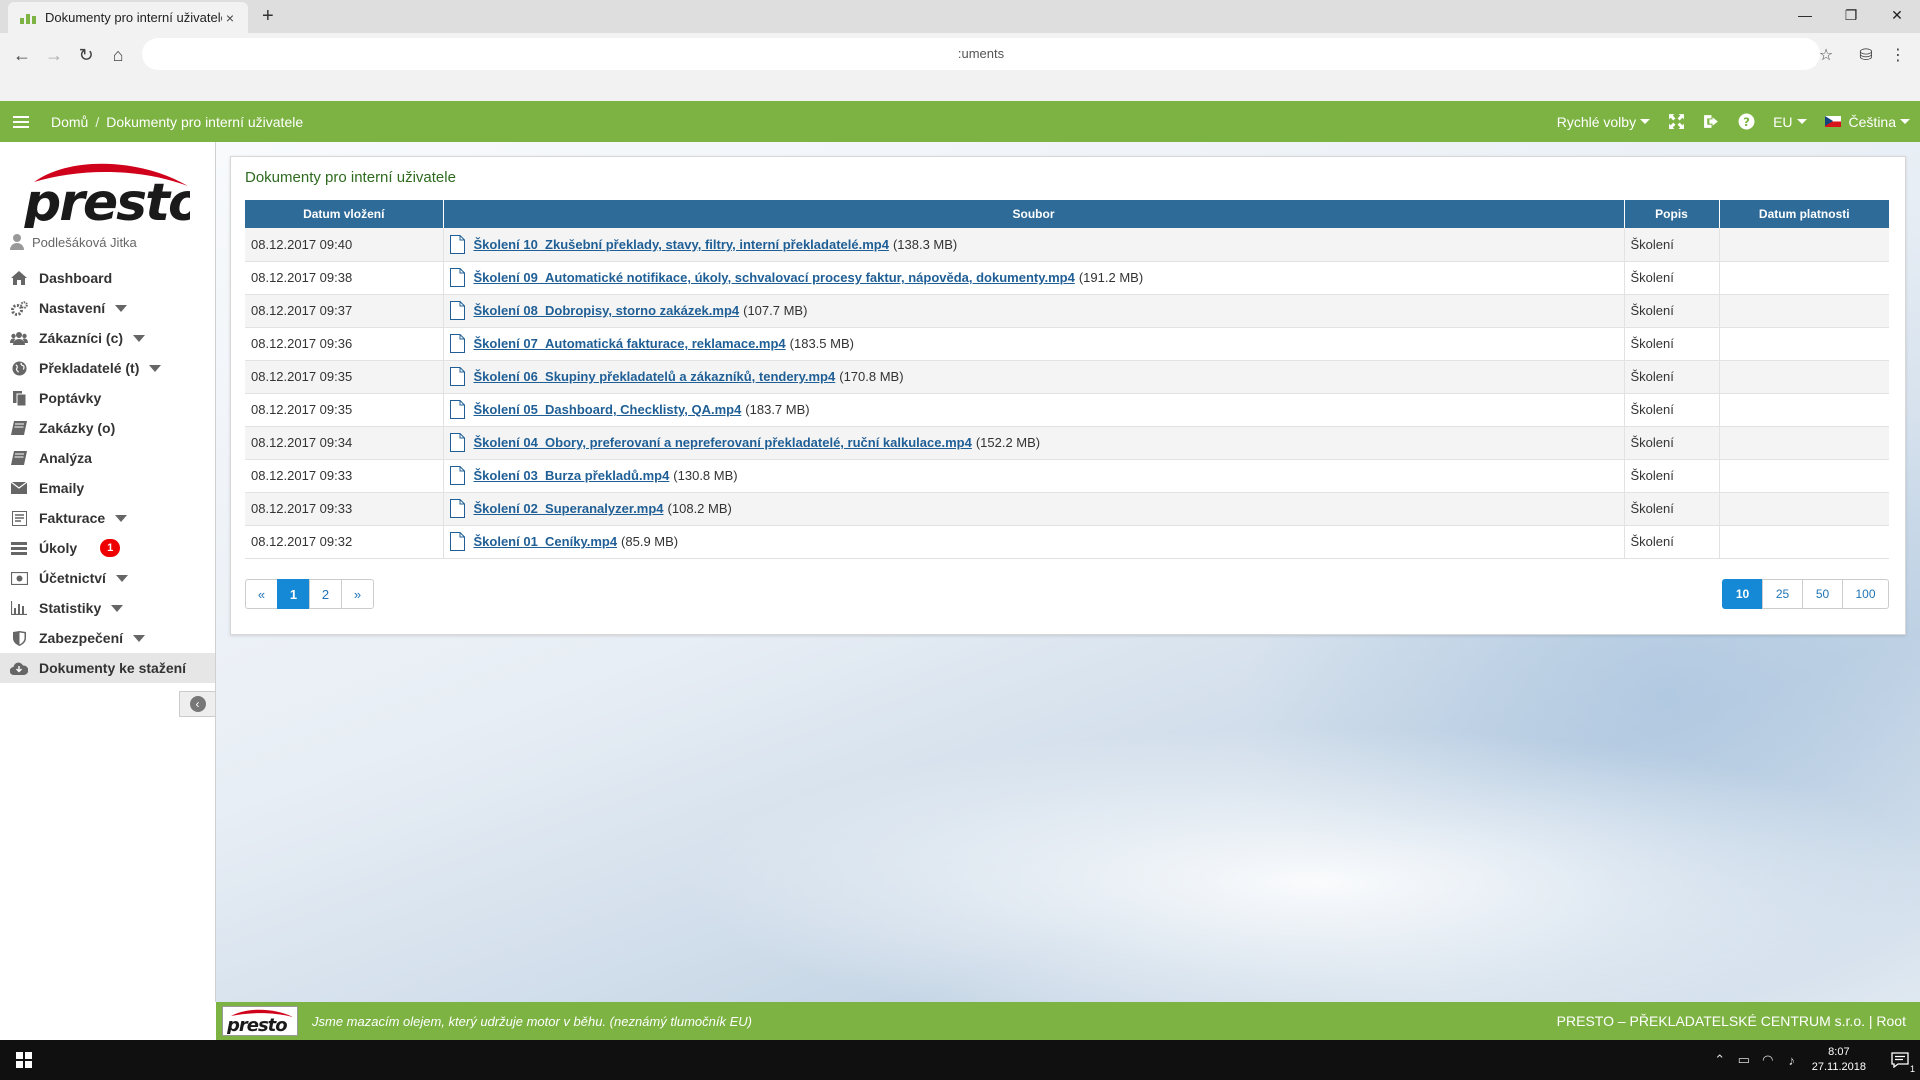 This screenshot has width=1920, height=1080. I want to click on browser-menu-icon: ⋮, so click(1898, 55).